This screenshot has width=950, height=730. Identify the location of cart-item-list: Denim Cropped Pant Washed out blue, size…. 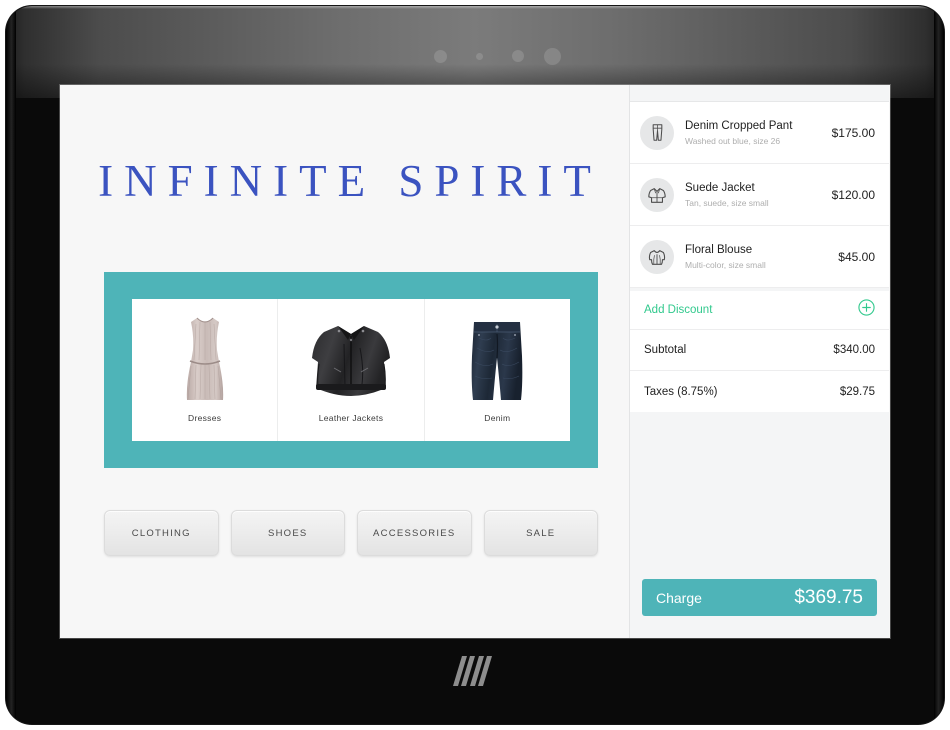
(759, 195).